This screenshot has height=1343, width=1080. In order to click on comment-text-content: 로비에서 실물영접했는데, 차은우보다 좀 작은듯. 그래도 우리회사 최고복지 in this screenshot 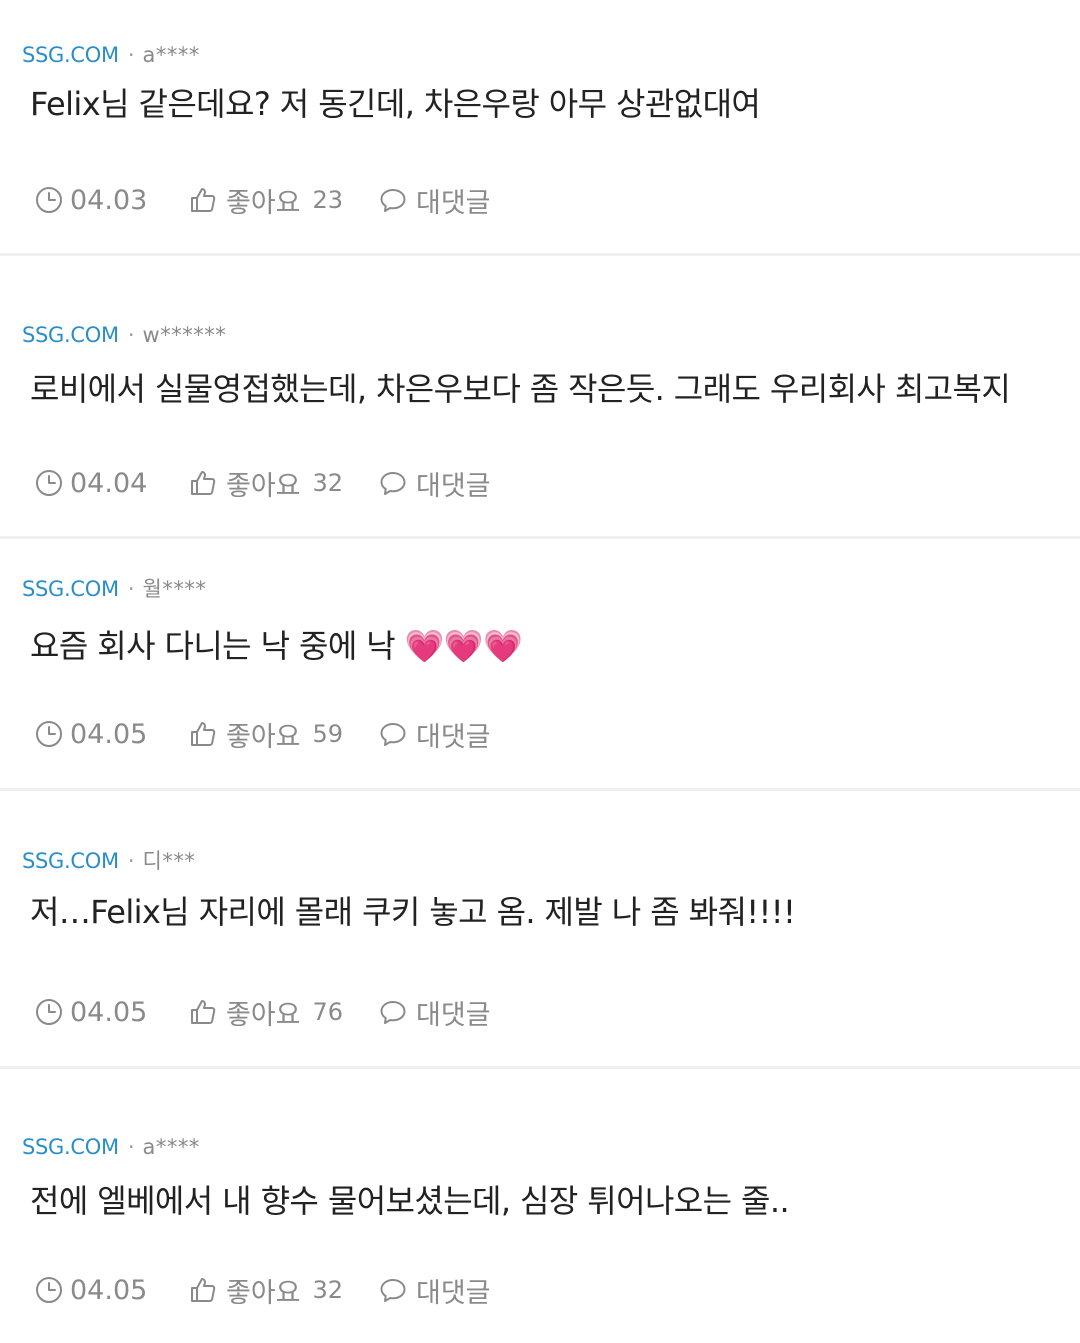, I will do `click(520, 389)`.